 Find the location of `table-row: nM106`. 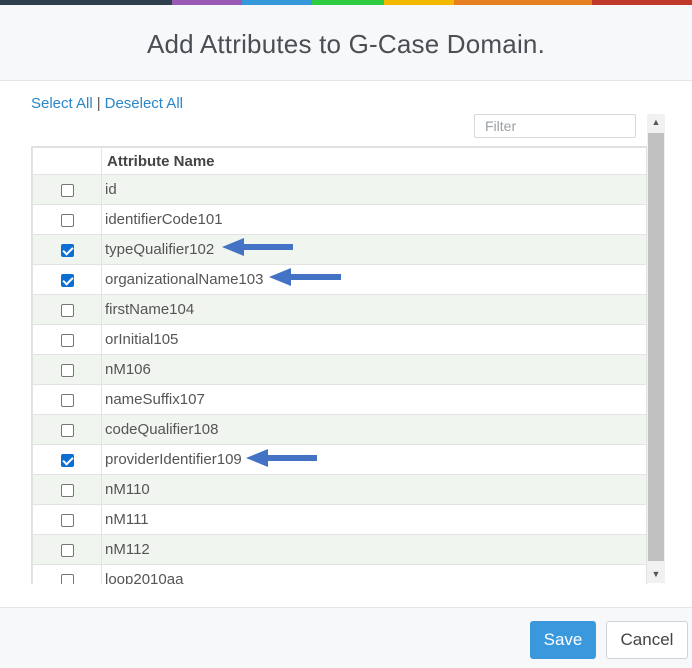

table-row: nM106 is located at coordinates (339, 369).